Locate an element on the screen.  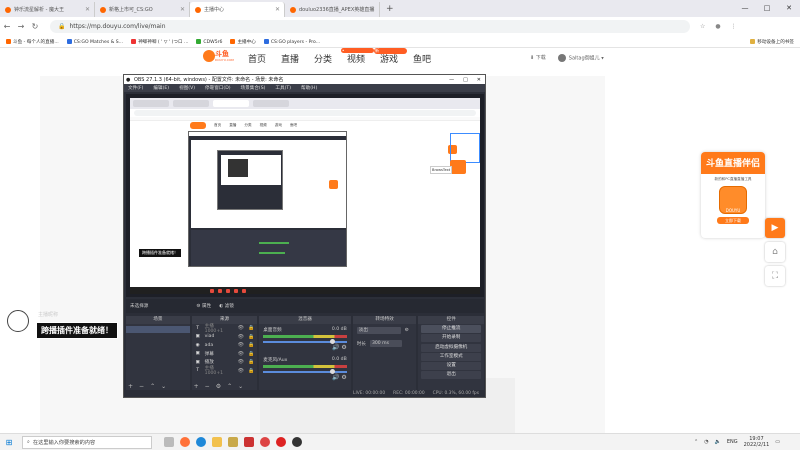
fullscreen-side-button: ⛶ is located at coordinates (775, 276).